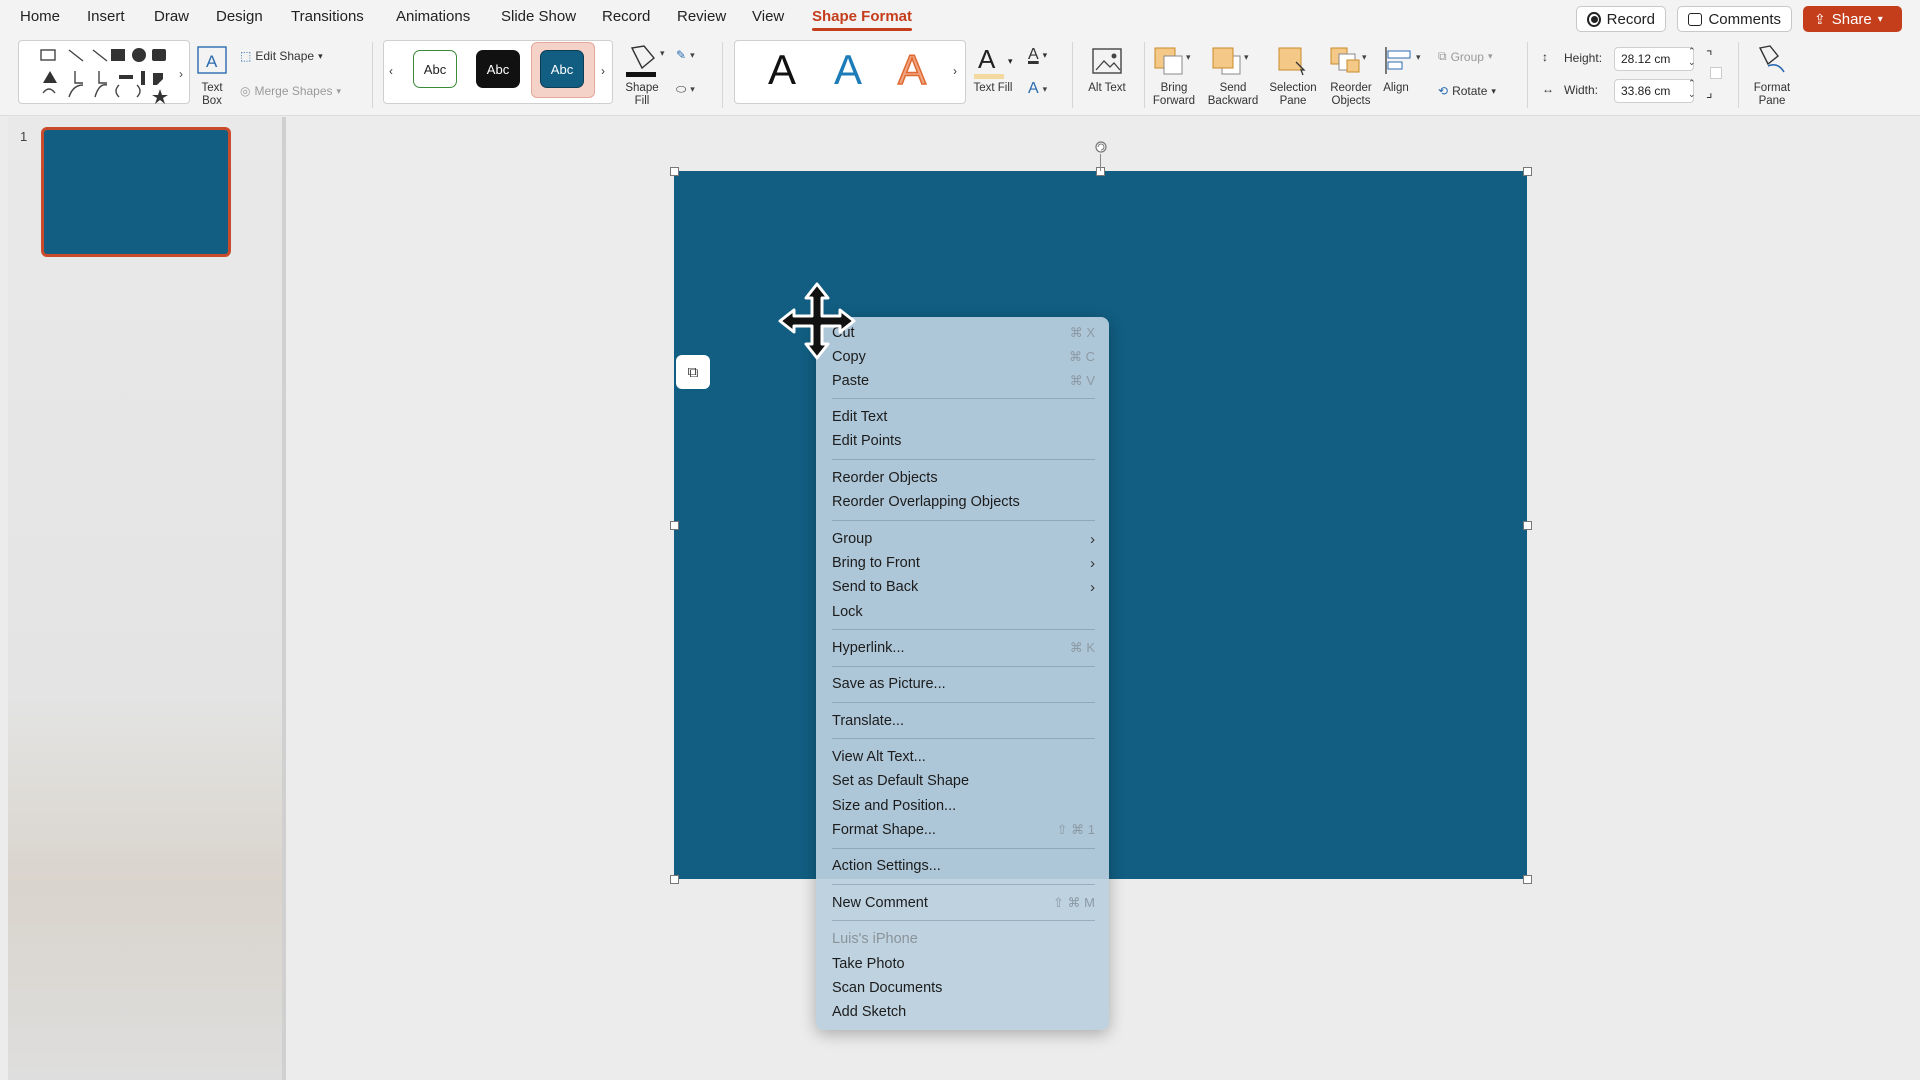  What do you see at coordinates (1037, 55) in the screenshot?
I see `text-outline-icon: A ▾` at bounding box center [1037, 55].